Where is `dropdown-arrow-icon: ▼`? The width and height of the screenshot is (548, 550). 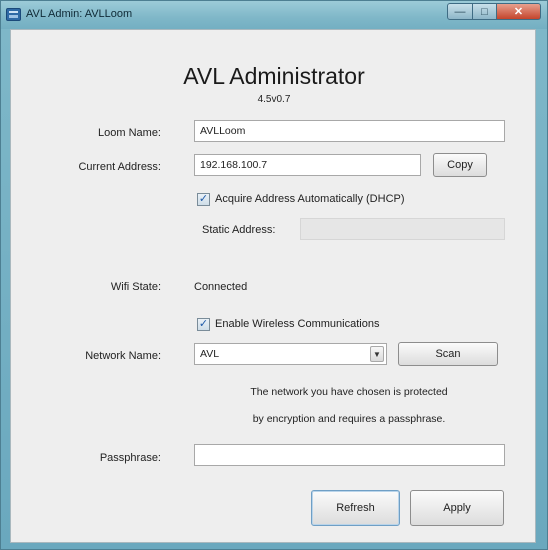 dropdown-arrow-icon: ▼ is located at coordinates (377, 354).